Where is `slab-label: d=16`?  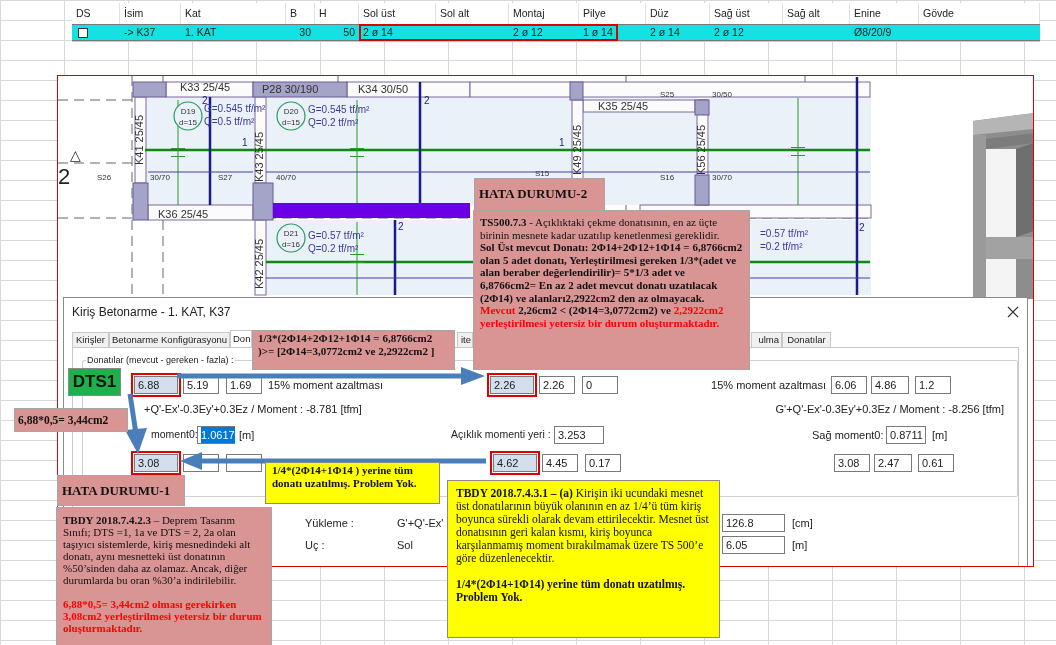 slab-label: d=16 is located at coordinates (291, 244).